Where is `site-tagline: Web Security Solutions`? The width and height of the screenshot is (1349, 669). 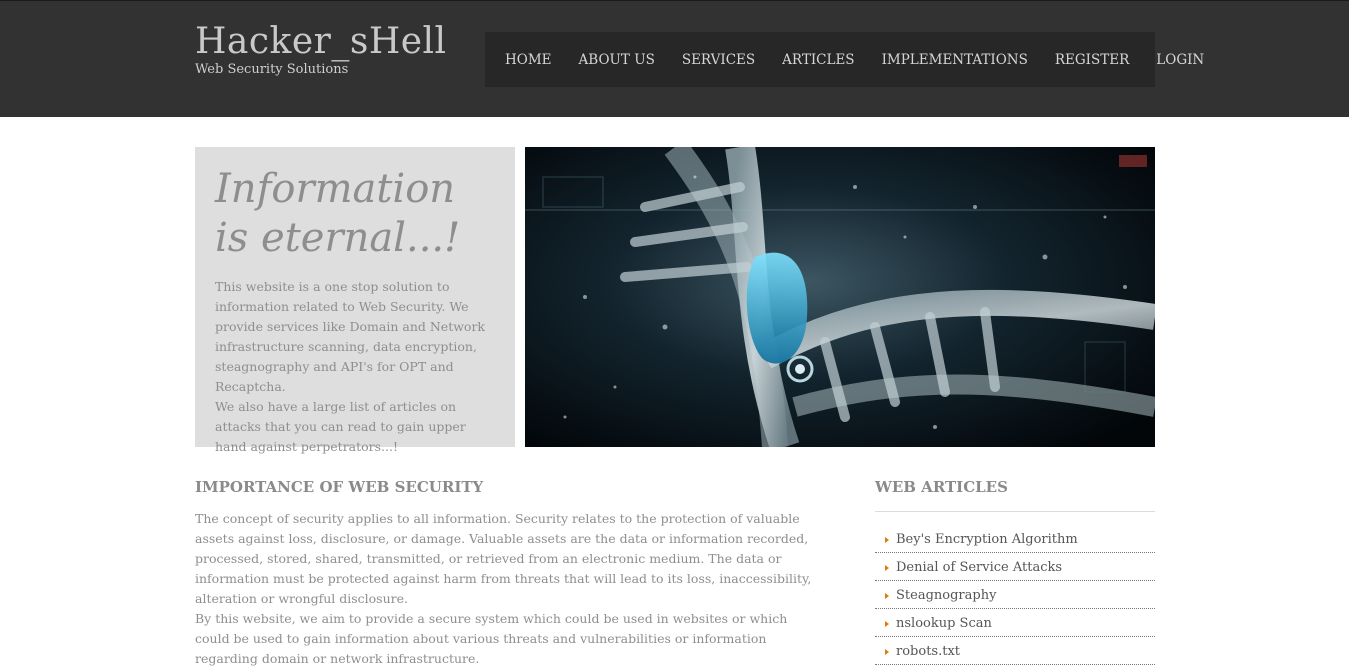 site-tagline: Web Security Solutions is located at coordinates (272, 69).